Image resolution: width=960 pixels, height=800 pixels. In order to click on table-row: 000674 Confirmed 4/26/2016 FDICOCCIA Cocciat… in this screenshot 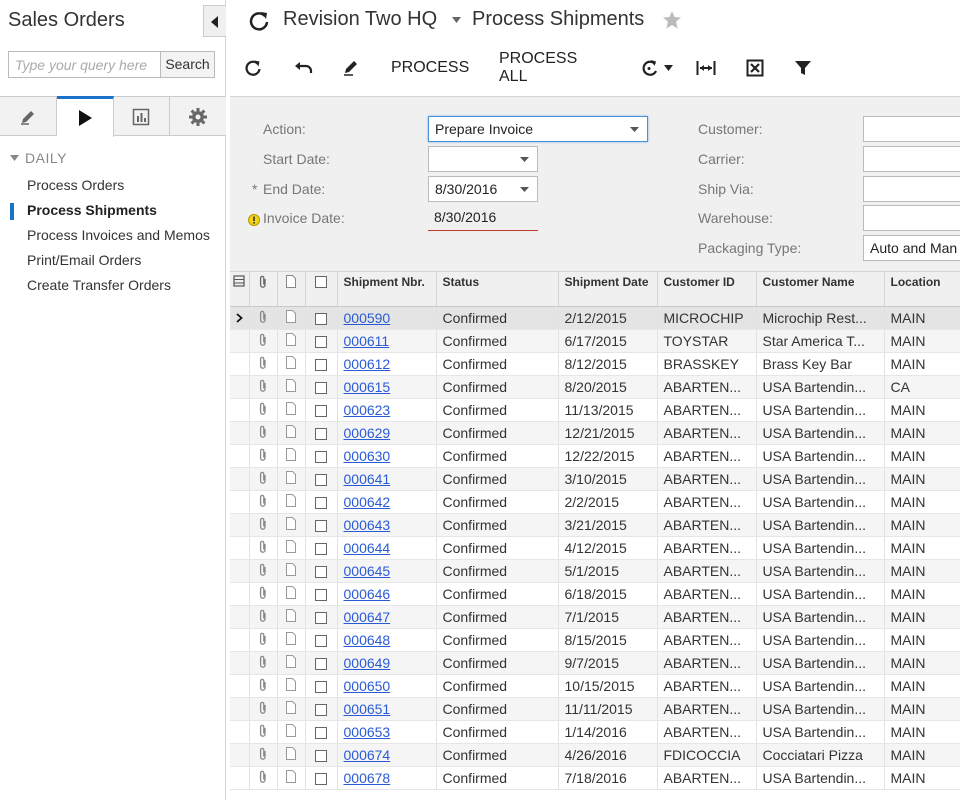, I will do `click(595, 755)`.